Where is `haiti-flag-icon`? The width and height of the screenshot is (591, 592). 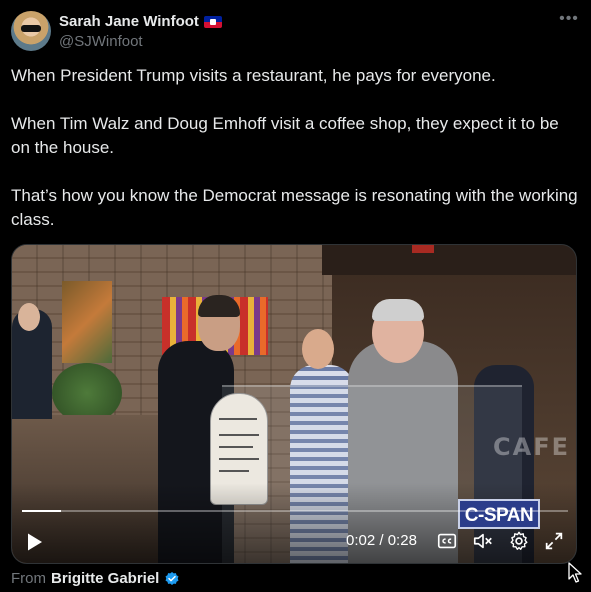
haiti-flag-icon is located at coordinates (212, 21).